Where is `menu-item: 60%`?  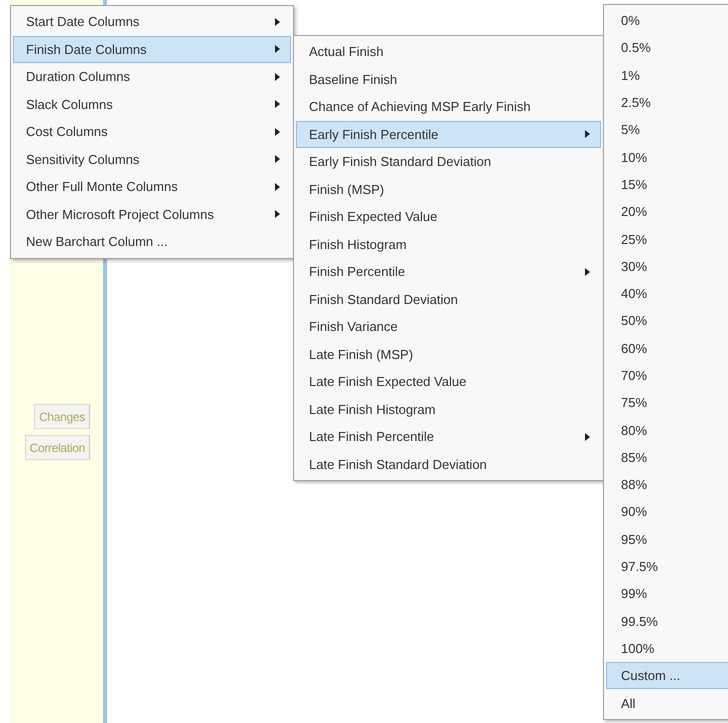 menu-item: 60% is located at coordinates (667, 348).